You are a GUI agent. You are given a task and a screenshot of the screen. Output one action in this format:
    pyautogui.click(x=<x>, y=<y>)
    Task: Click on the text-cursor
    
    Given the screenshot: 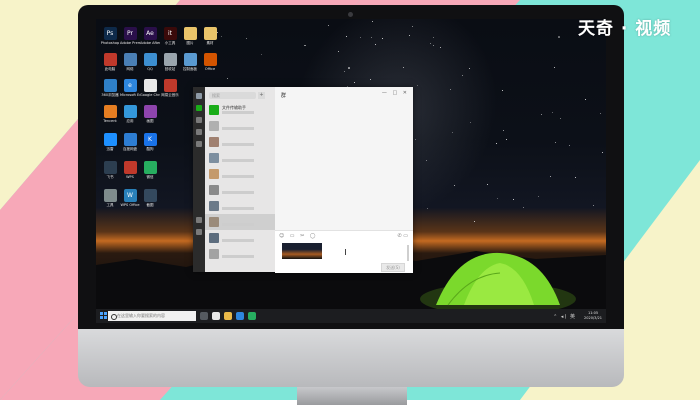 What is the action you would take?
    pyautogui.click(x=345, y=252)
    